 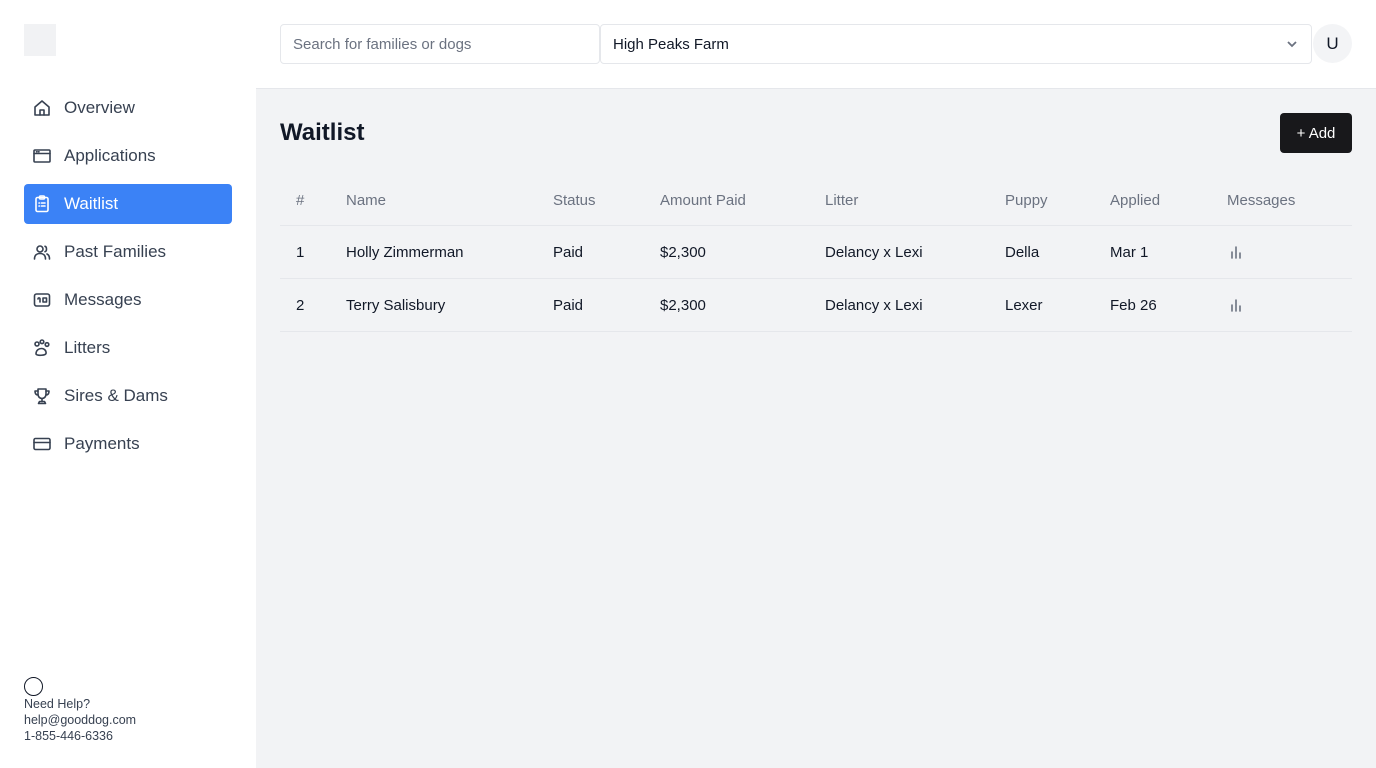 What do you see at coordinates (405, 252) in the screenshot?
I see `row-name: Holly Zimmerman` at bounding box center [405, 252].